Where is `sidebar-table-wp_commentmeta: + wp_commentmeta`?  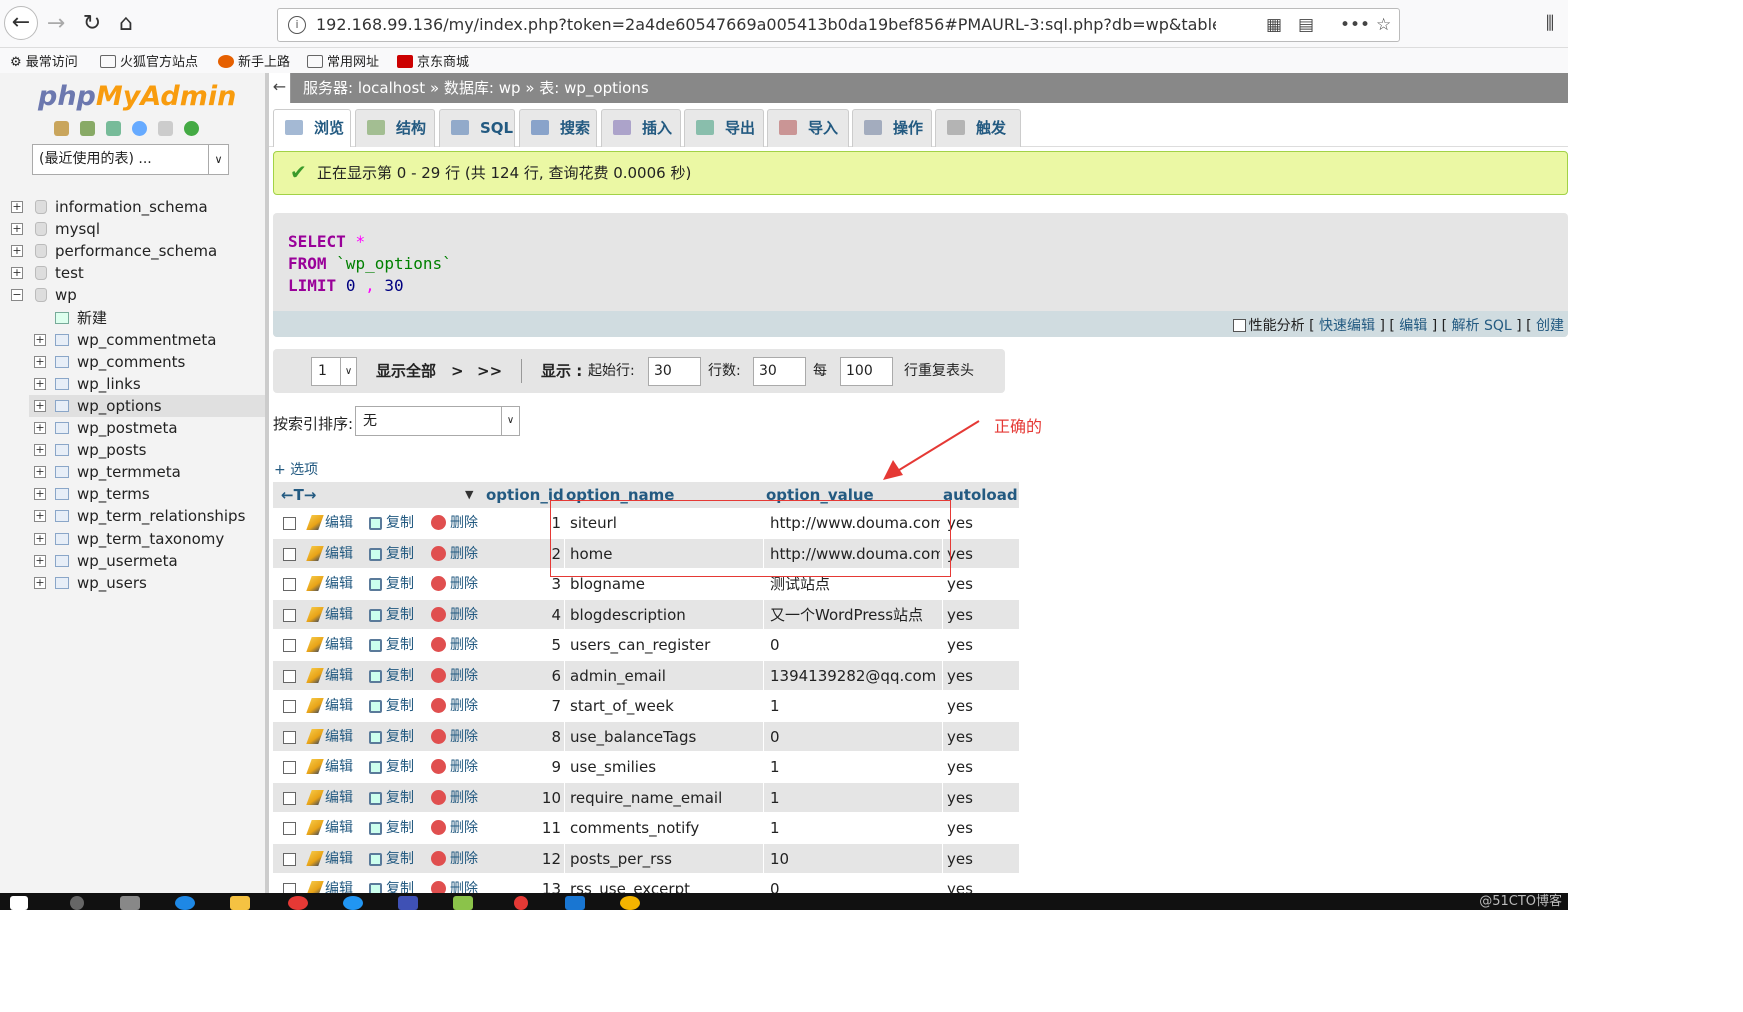 sidebar-table-wp_commentmeta: + wp_commentmeta is located at coordinates (147, 340).